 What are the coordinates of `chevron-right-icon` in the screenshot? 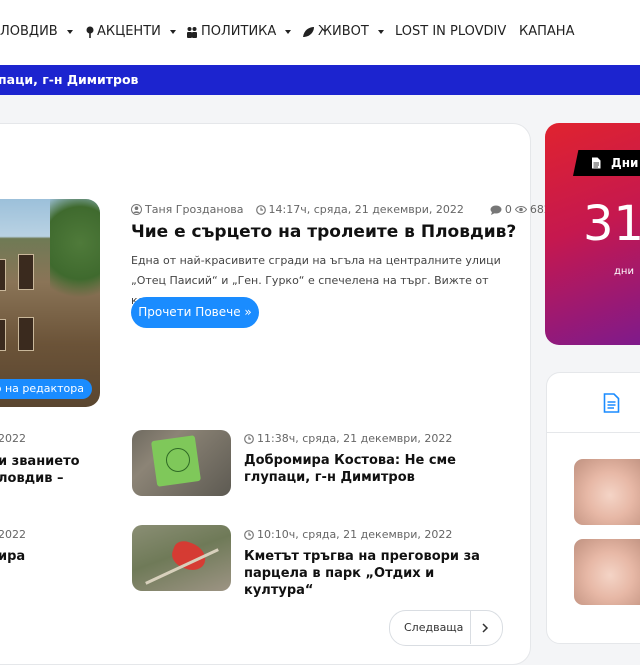 It's located at (485, 628).